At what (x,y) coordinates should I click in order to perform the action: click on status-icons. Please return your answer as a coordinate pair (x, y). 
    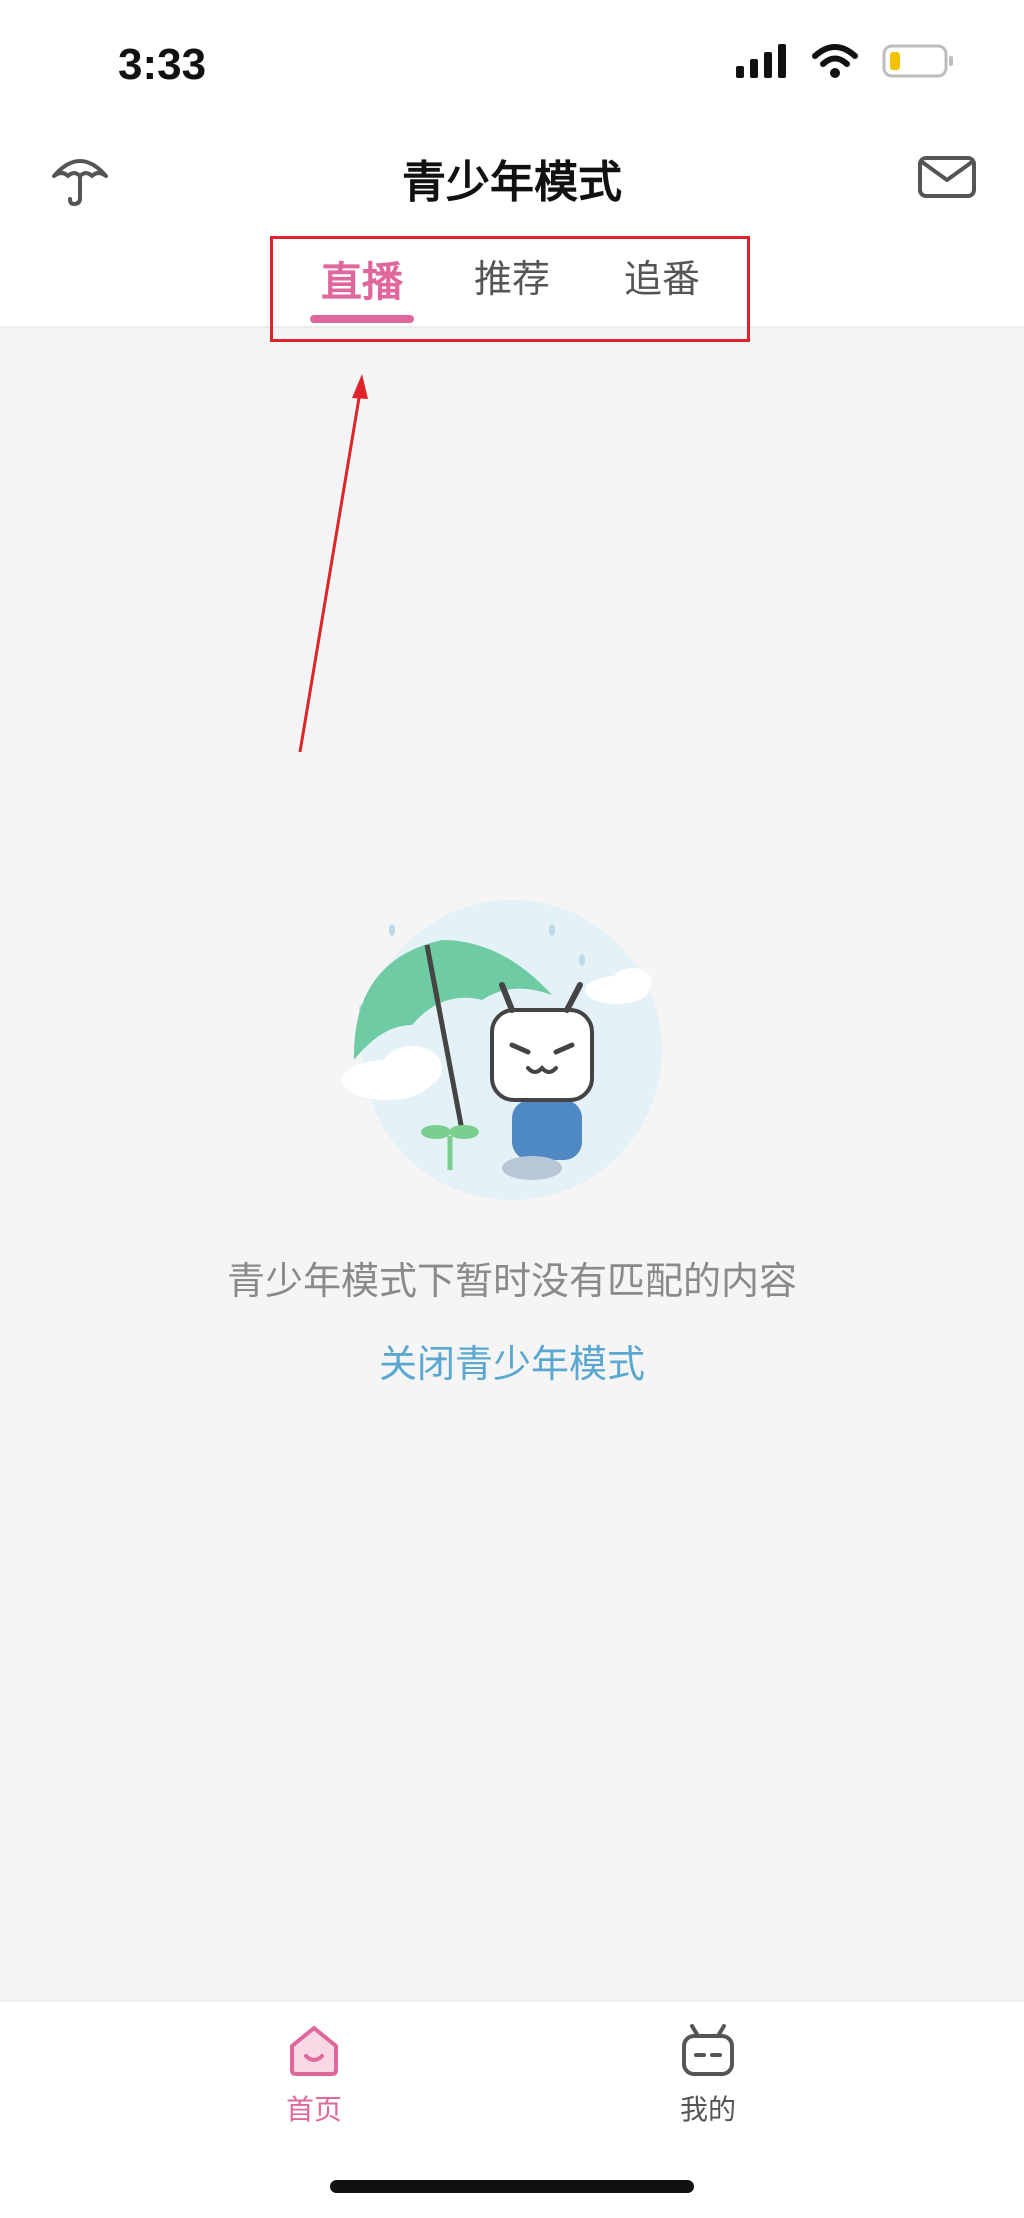
    Looking at the image, I should click on (845, 61).